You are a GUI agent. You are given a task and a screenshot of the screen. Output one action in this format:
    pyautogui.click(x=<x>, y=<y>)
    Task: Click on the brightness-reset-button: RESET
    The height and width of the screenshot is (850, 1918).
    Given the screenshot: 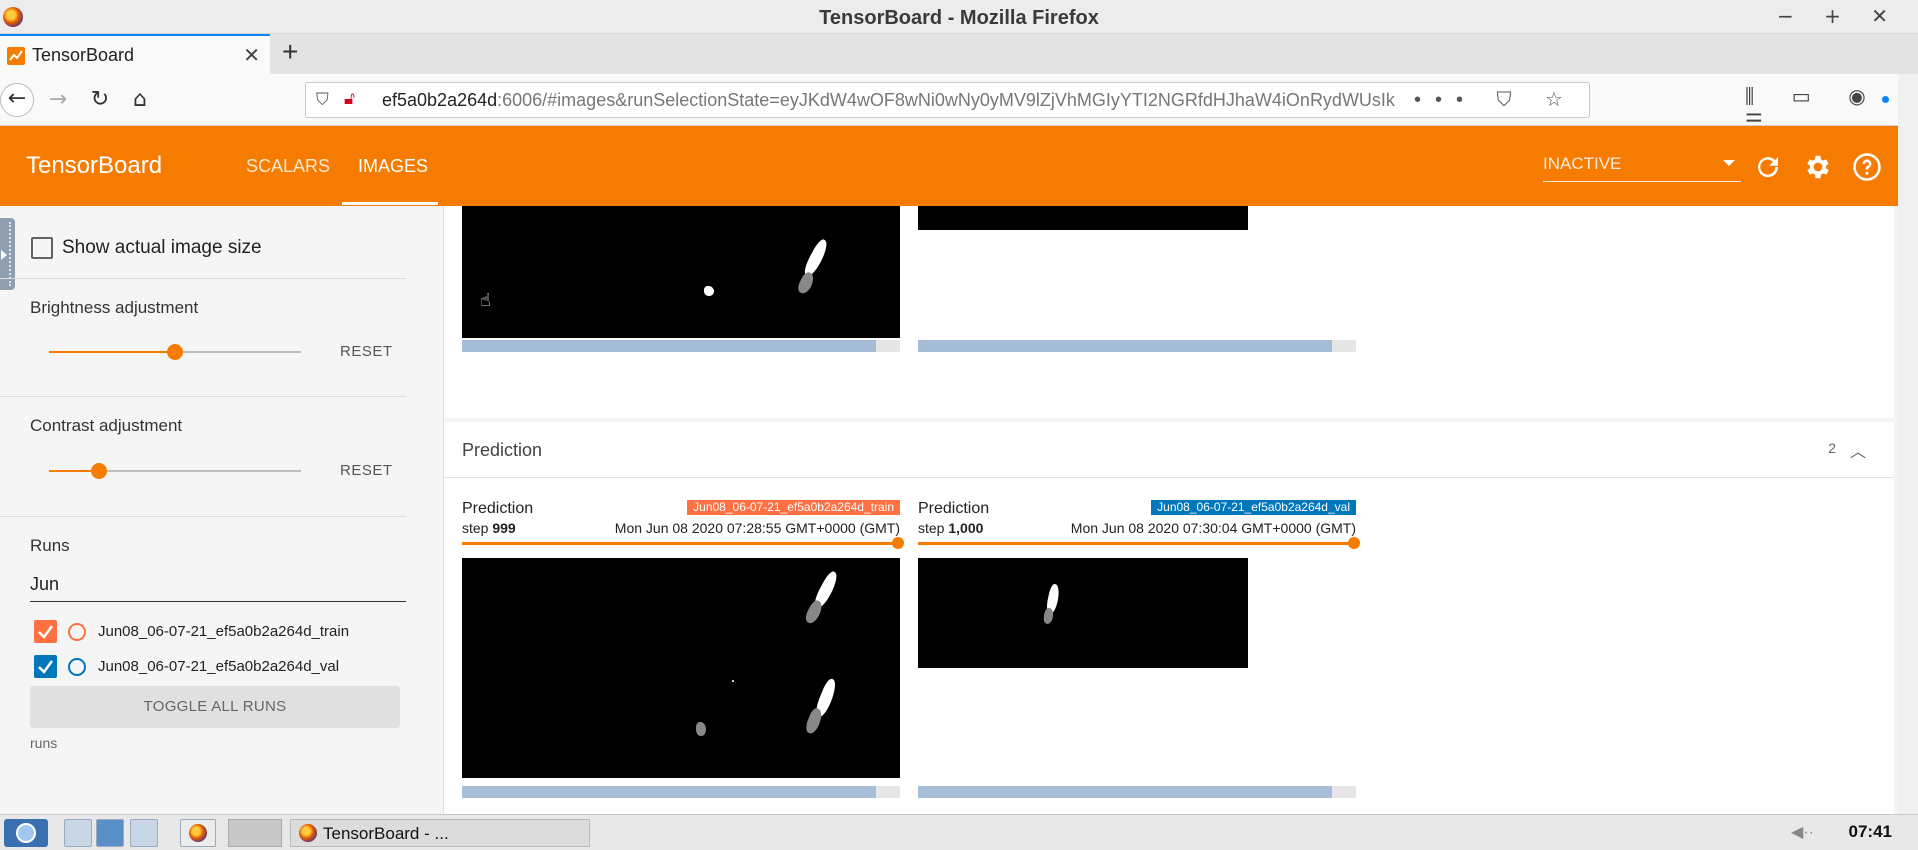 What is the action you would take?
    pyautogui.click(x=366, y=351)
    